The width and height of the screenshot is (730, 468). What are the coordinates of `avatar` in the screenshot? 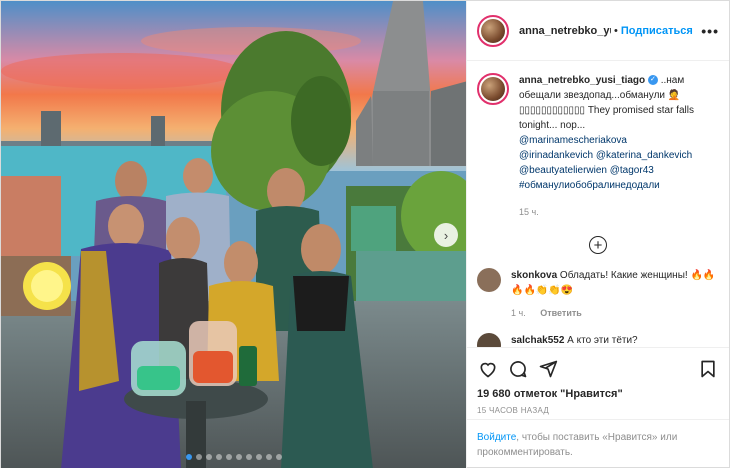 It's located at (493, 30).